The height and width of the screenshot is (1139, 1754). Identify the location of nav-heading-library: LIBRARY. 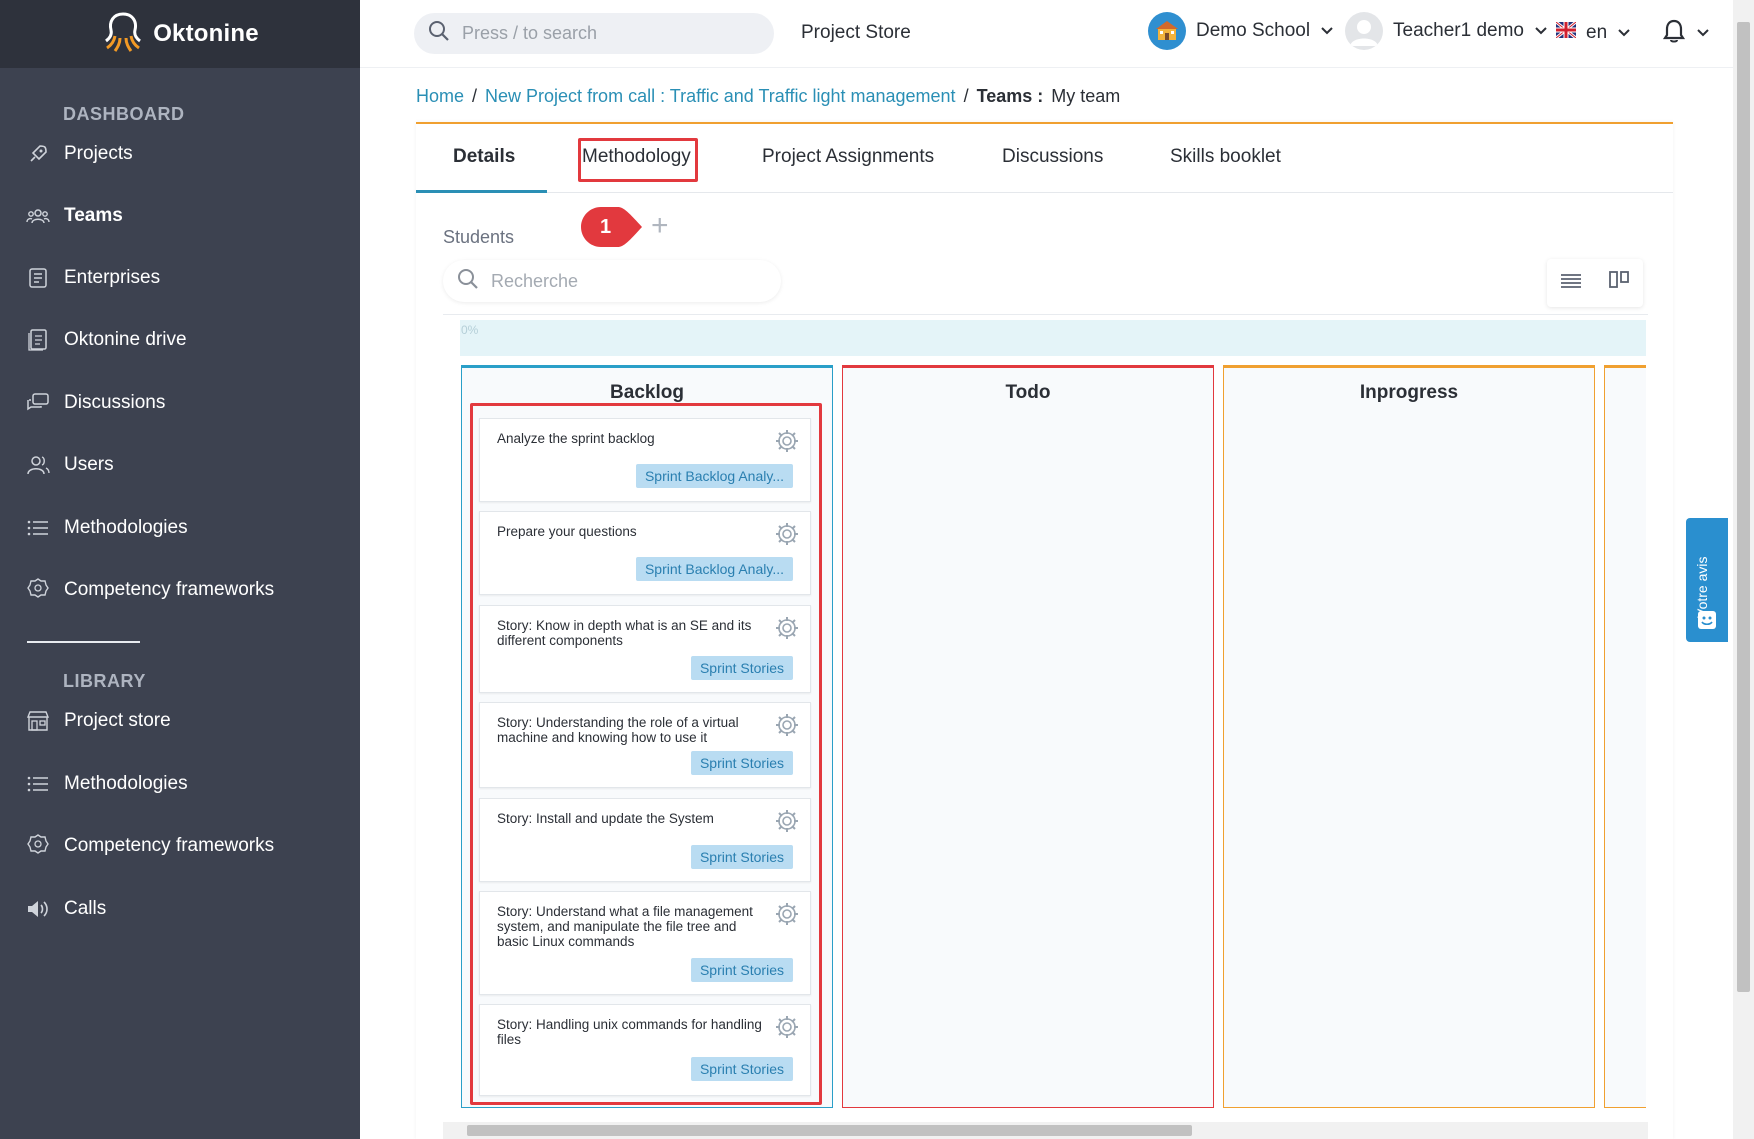
(104, 681).